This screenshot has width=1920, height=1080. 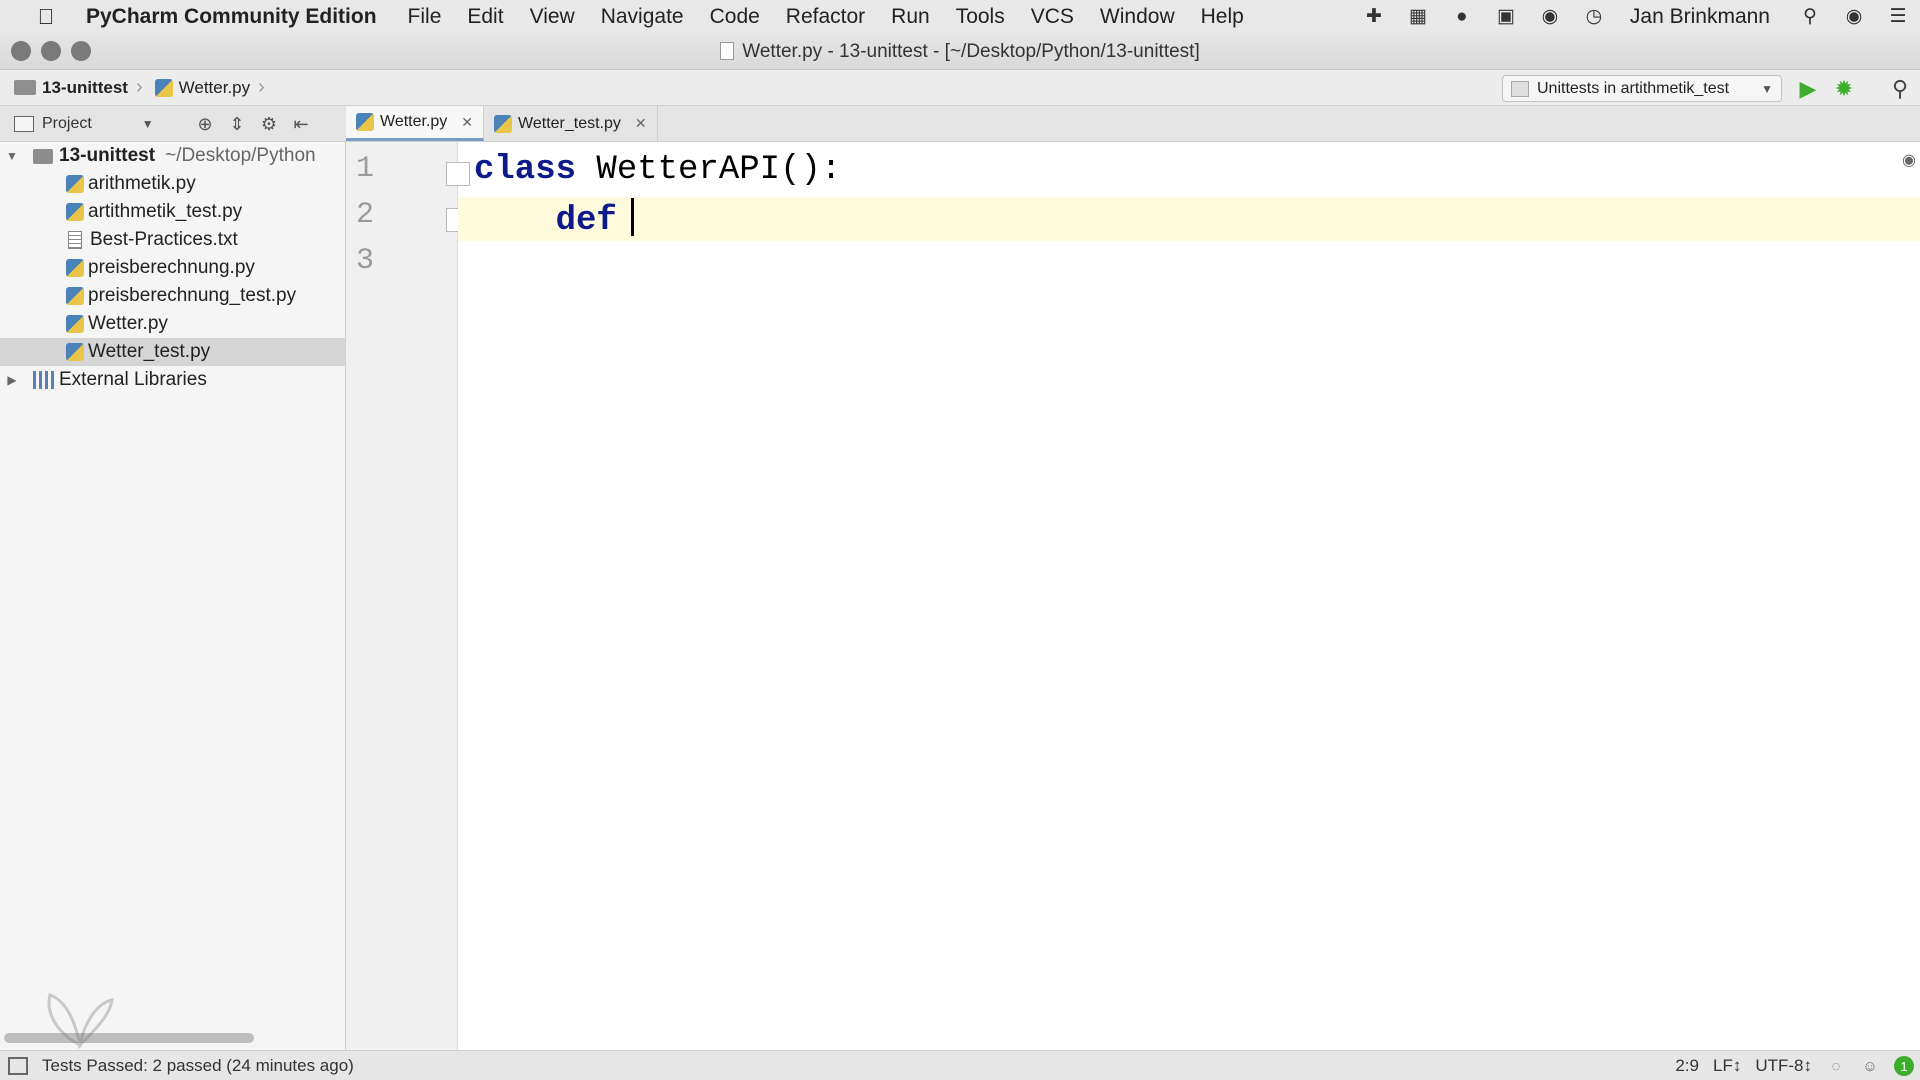 What do you see at coordinates (1189, 219) in the screenshot?
I see `current-line-highlight` at bounding box center [1189, 219].